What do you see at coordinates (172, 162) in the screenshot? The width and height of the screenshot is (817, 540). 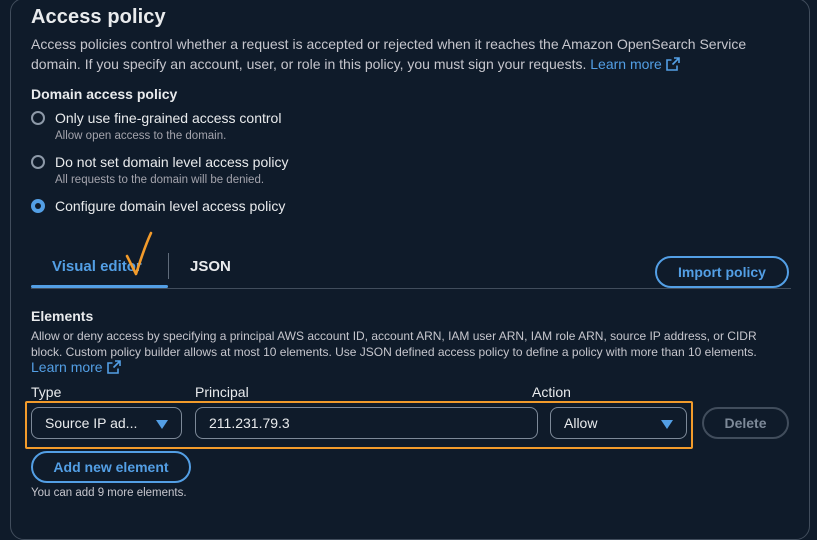 I see `radio-label: Do not set domain level access policy` at bounding box center [172, 162].